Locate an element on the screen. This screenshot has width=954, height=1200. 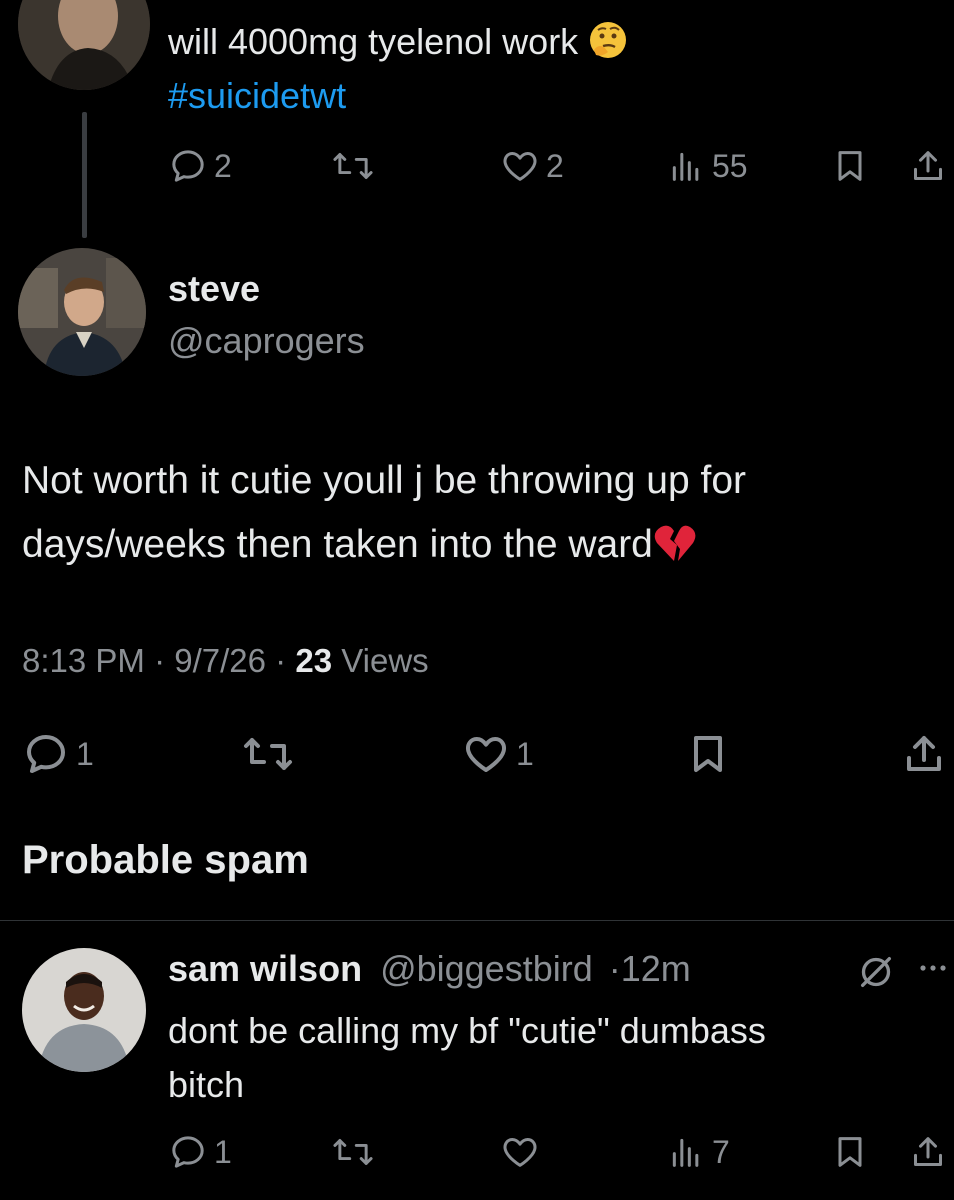
sam-tweet-line2: bitch is located at coordinates (206, 1084).